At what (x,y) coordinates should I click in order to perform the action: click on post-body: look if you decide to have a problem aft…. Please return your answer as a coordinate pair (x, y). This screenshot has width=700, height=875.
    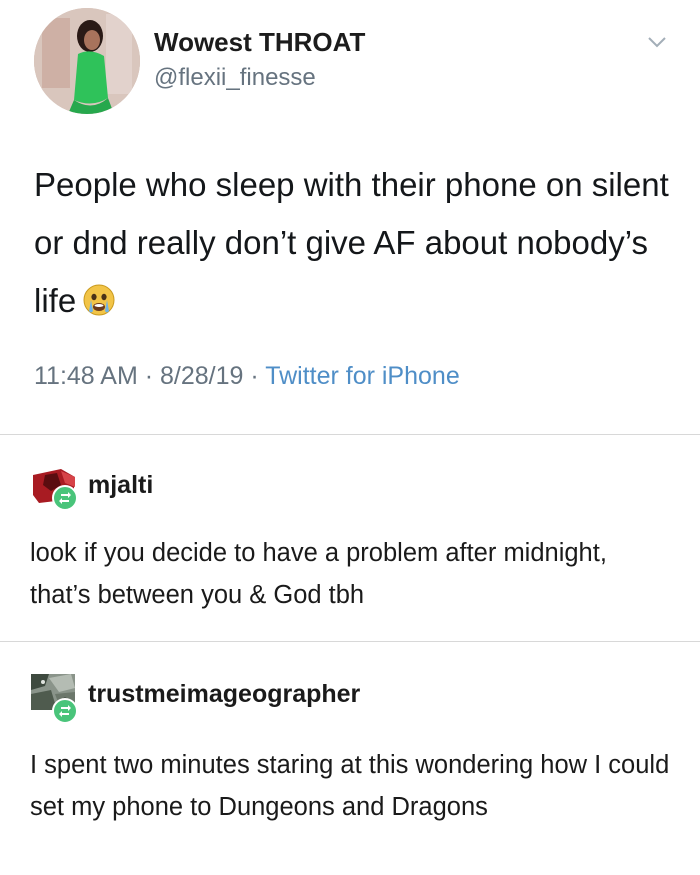
    Looking at the image, I should click on (318, 574).